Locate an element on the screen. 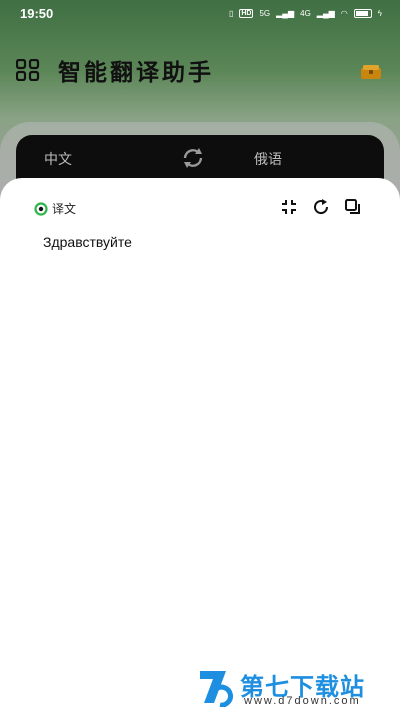  status-bar: 19:50 ▯ HD 5G ▂▄▆ 4G ▂▄▆ ◠ ϟ is located at coordinates (200, 13).